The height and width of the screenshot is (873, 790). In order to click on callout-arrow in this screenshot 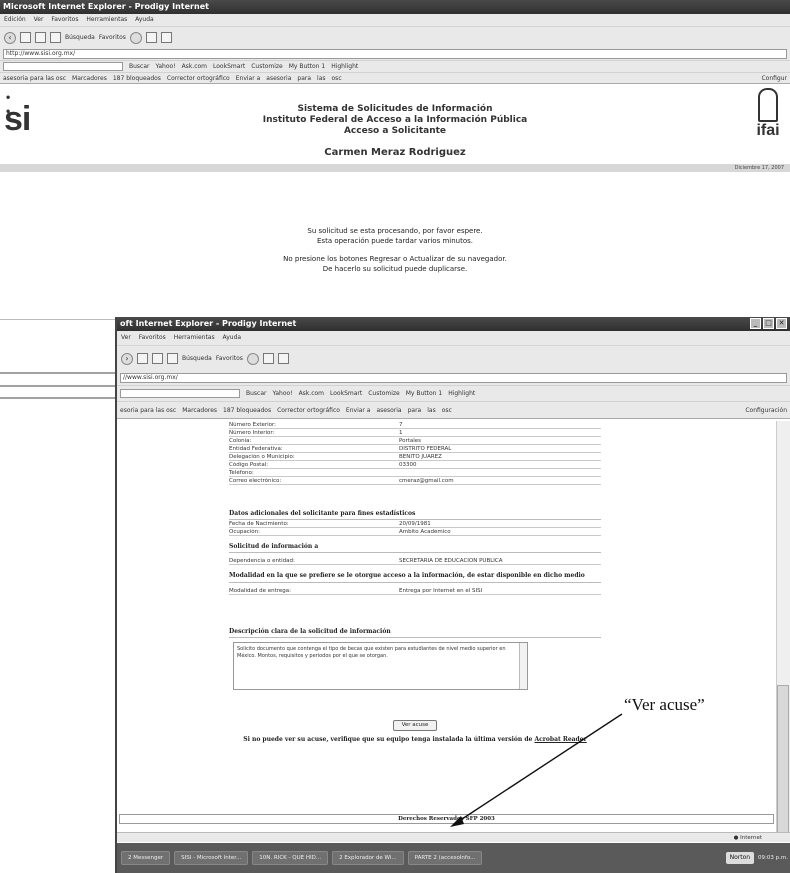, I will do `click(539, 768)`.